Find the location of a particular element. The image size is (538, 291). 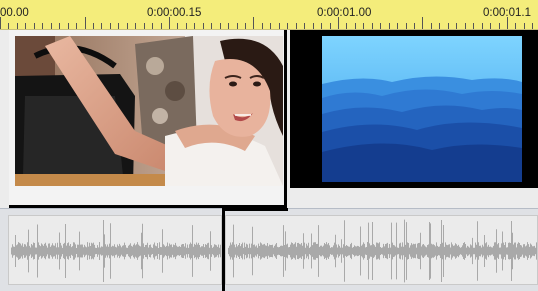

timecode-label: 0:00:00.15 is located at coordinates (174, 13).